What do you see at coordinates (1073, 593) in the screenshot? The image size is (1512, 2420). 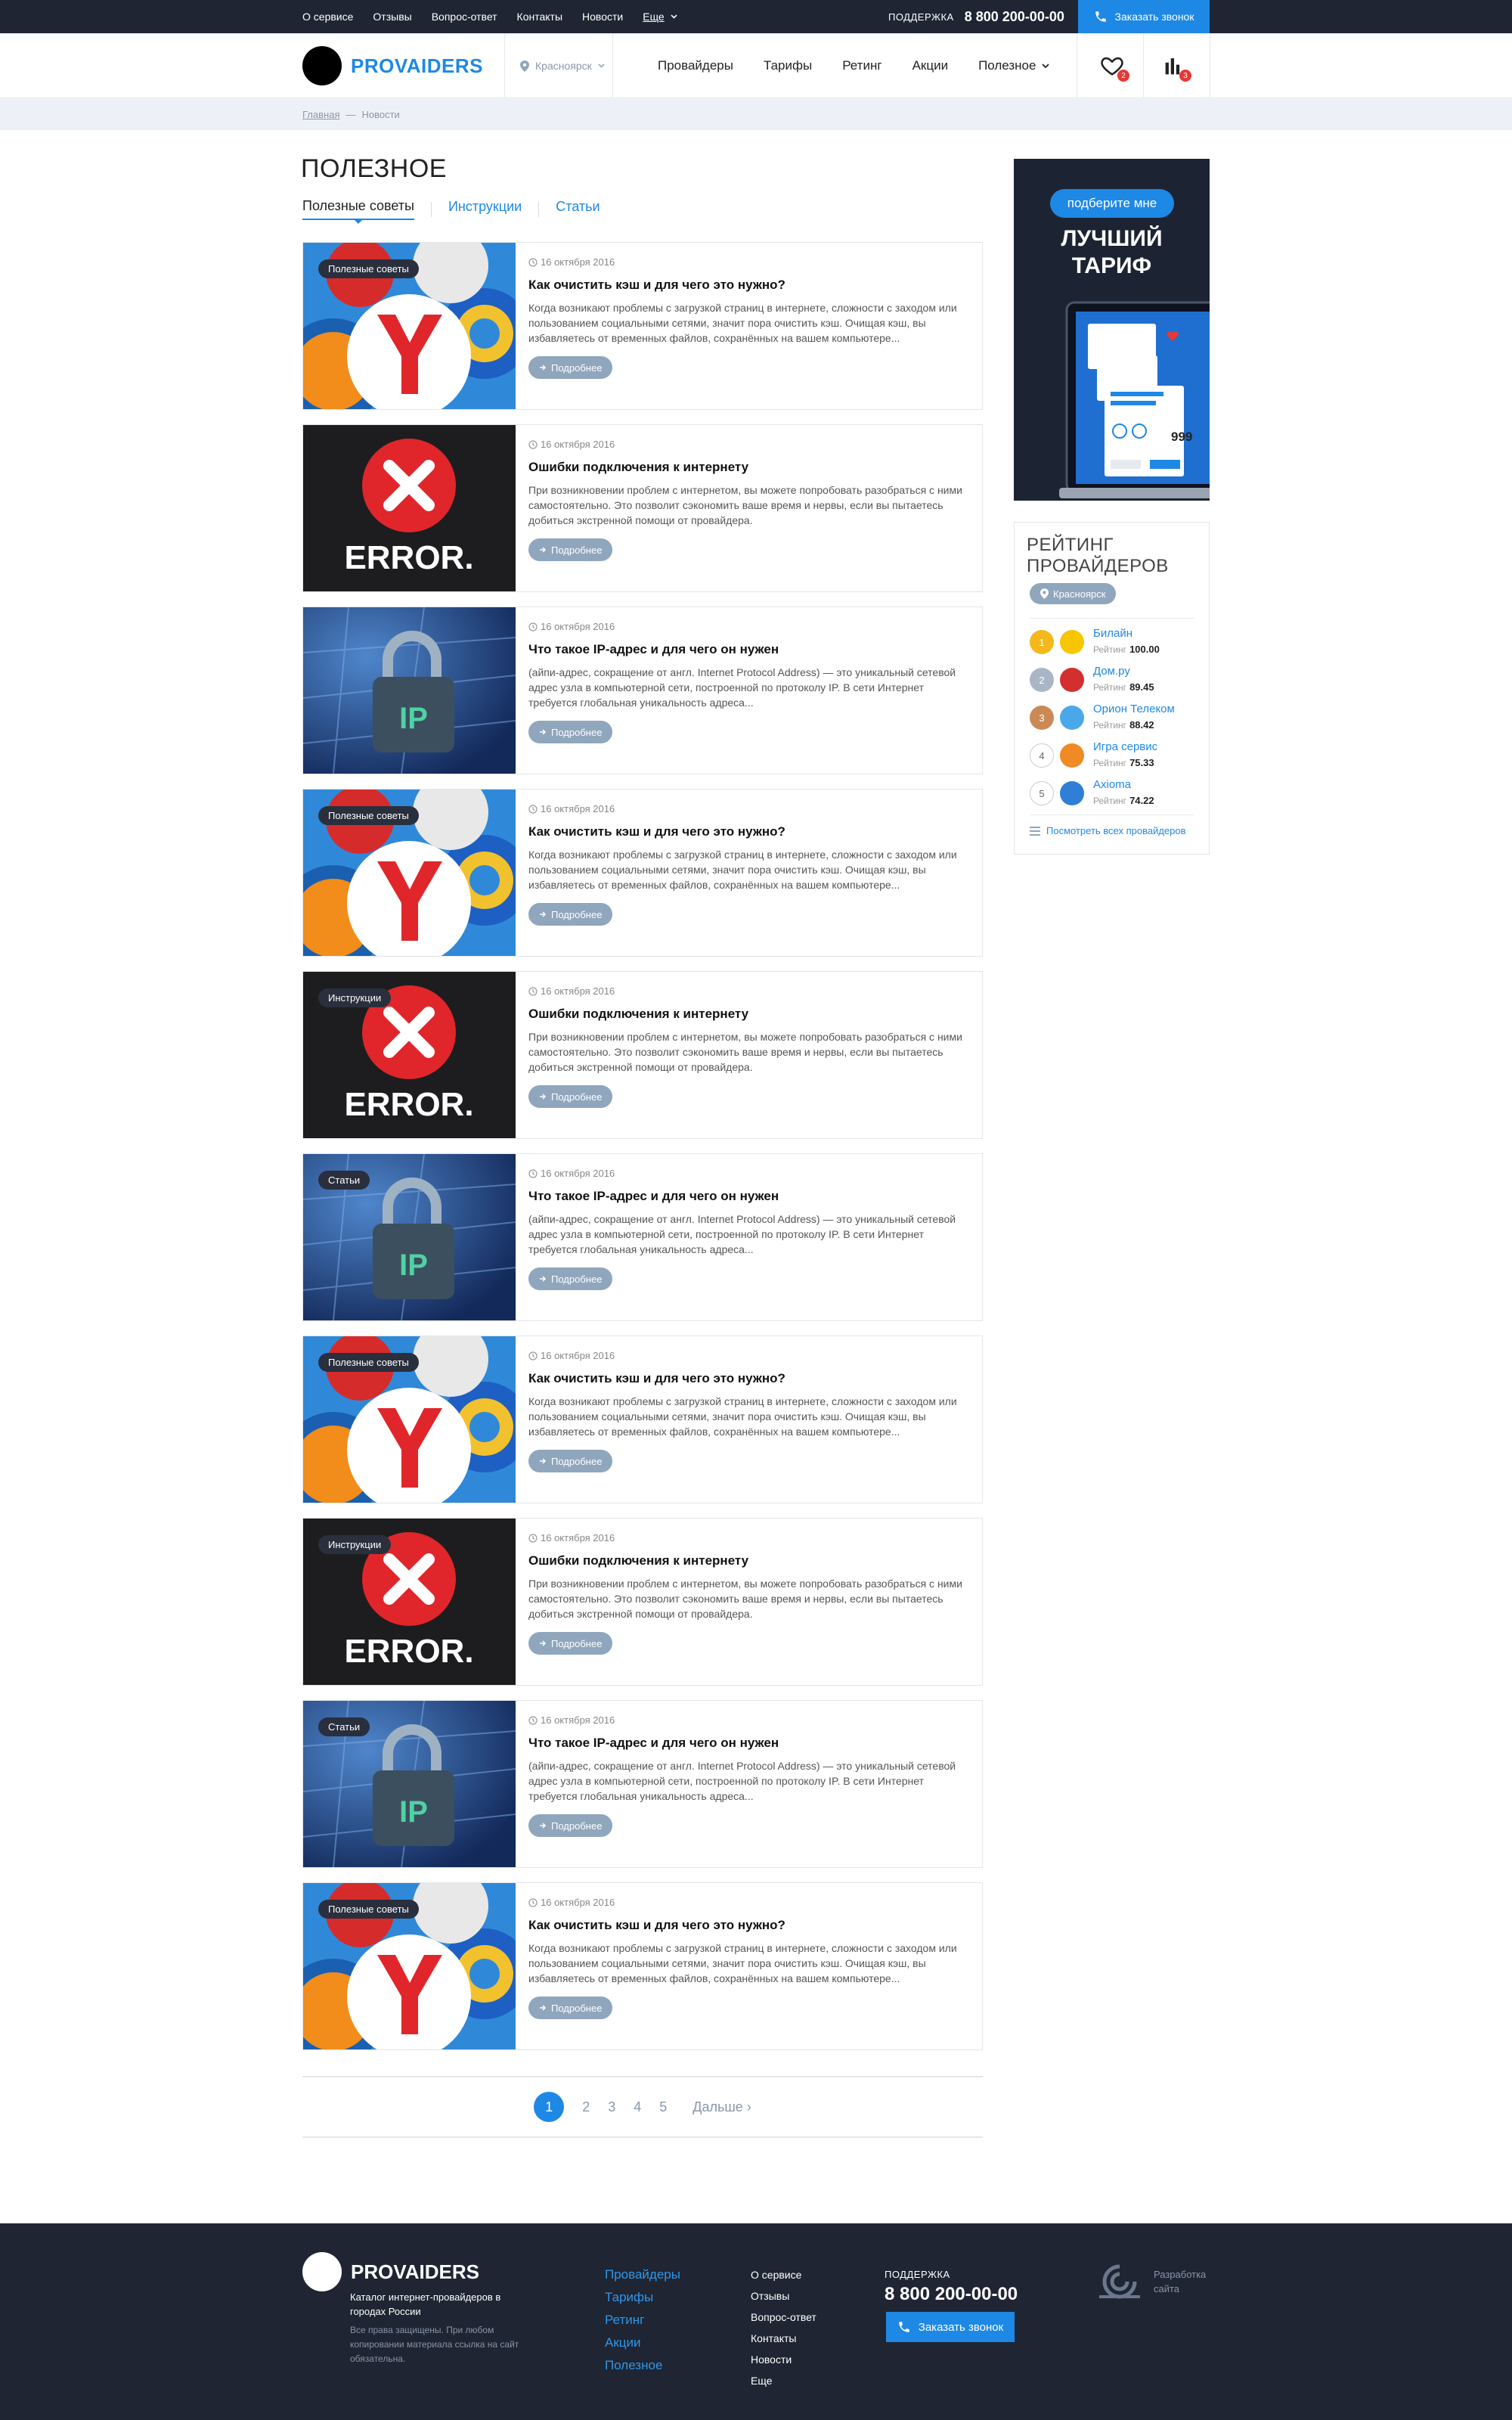 I see `rating-city-pill: Красноярск` at bounding box center [1073, 593].